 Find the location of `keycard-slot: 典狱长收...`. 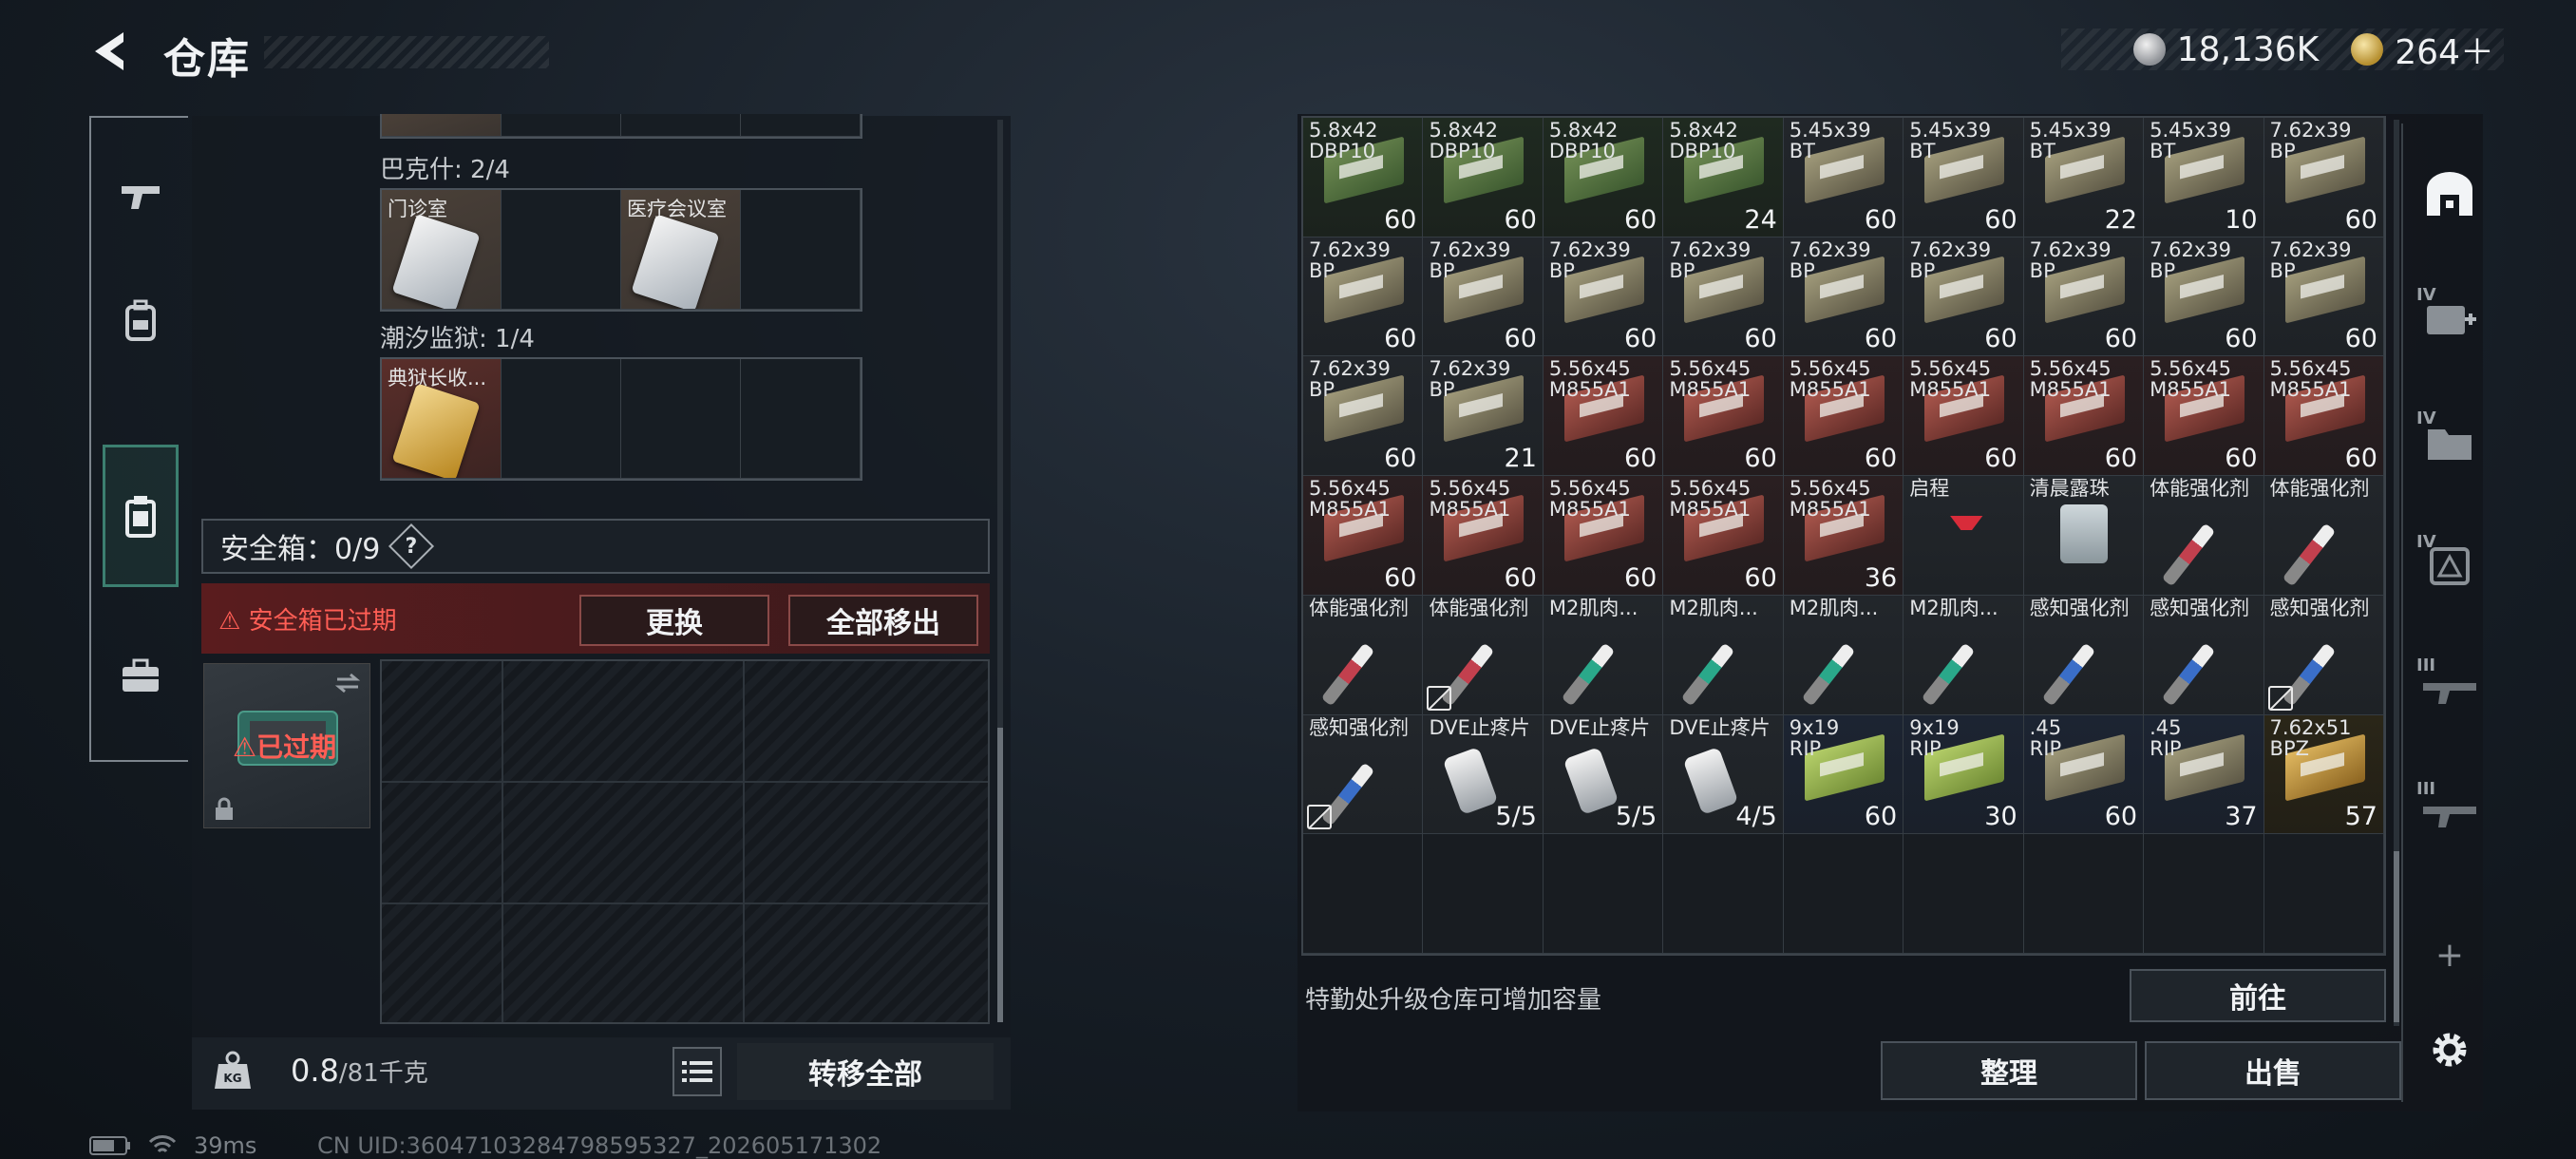

keycard-slot: 典狱长收... is located at coordinates (442, 419).